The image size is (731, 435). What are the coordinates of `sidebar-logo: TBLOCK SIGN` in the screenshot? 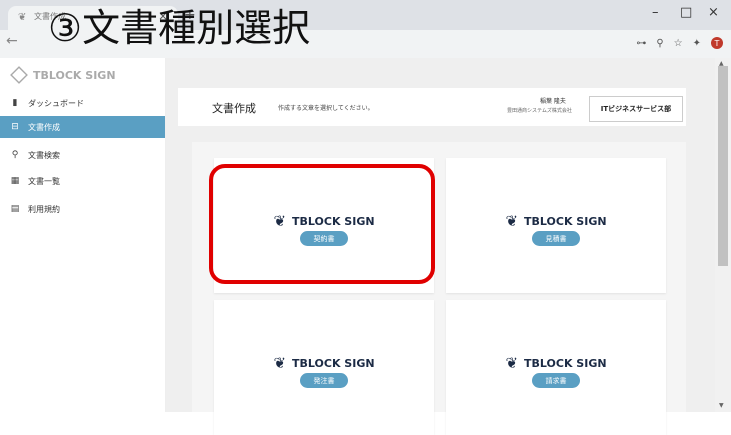 It's located at (63, 75).